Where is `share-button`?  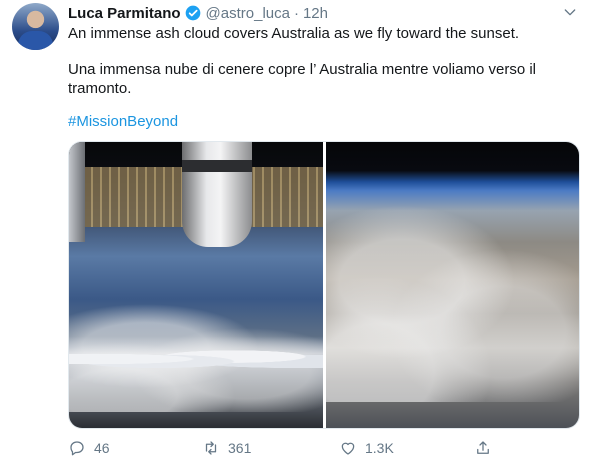 share-button is located at coordinates (483, 448).